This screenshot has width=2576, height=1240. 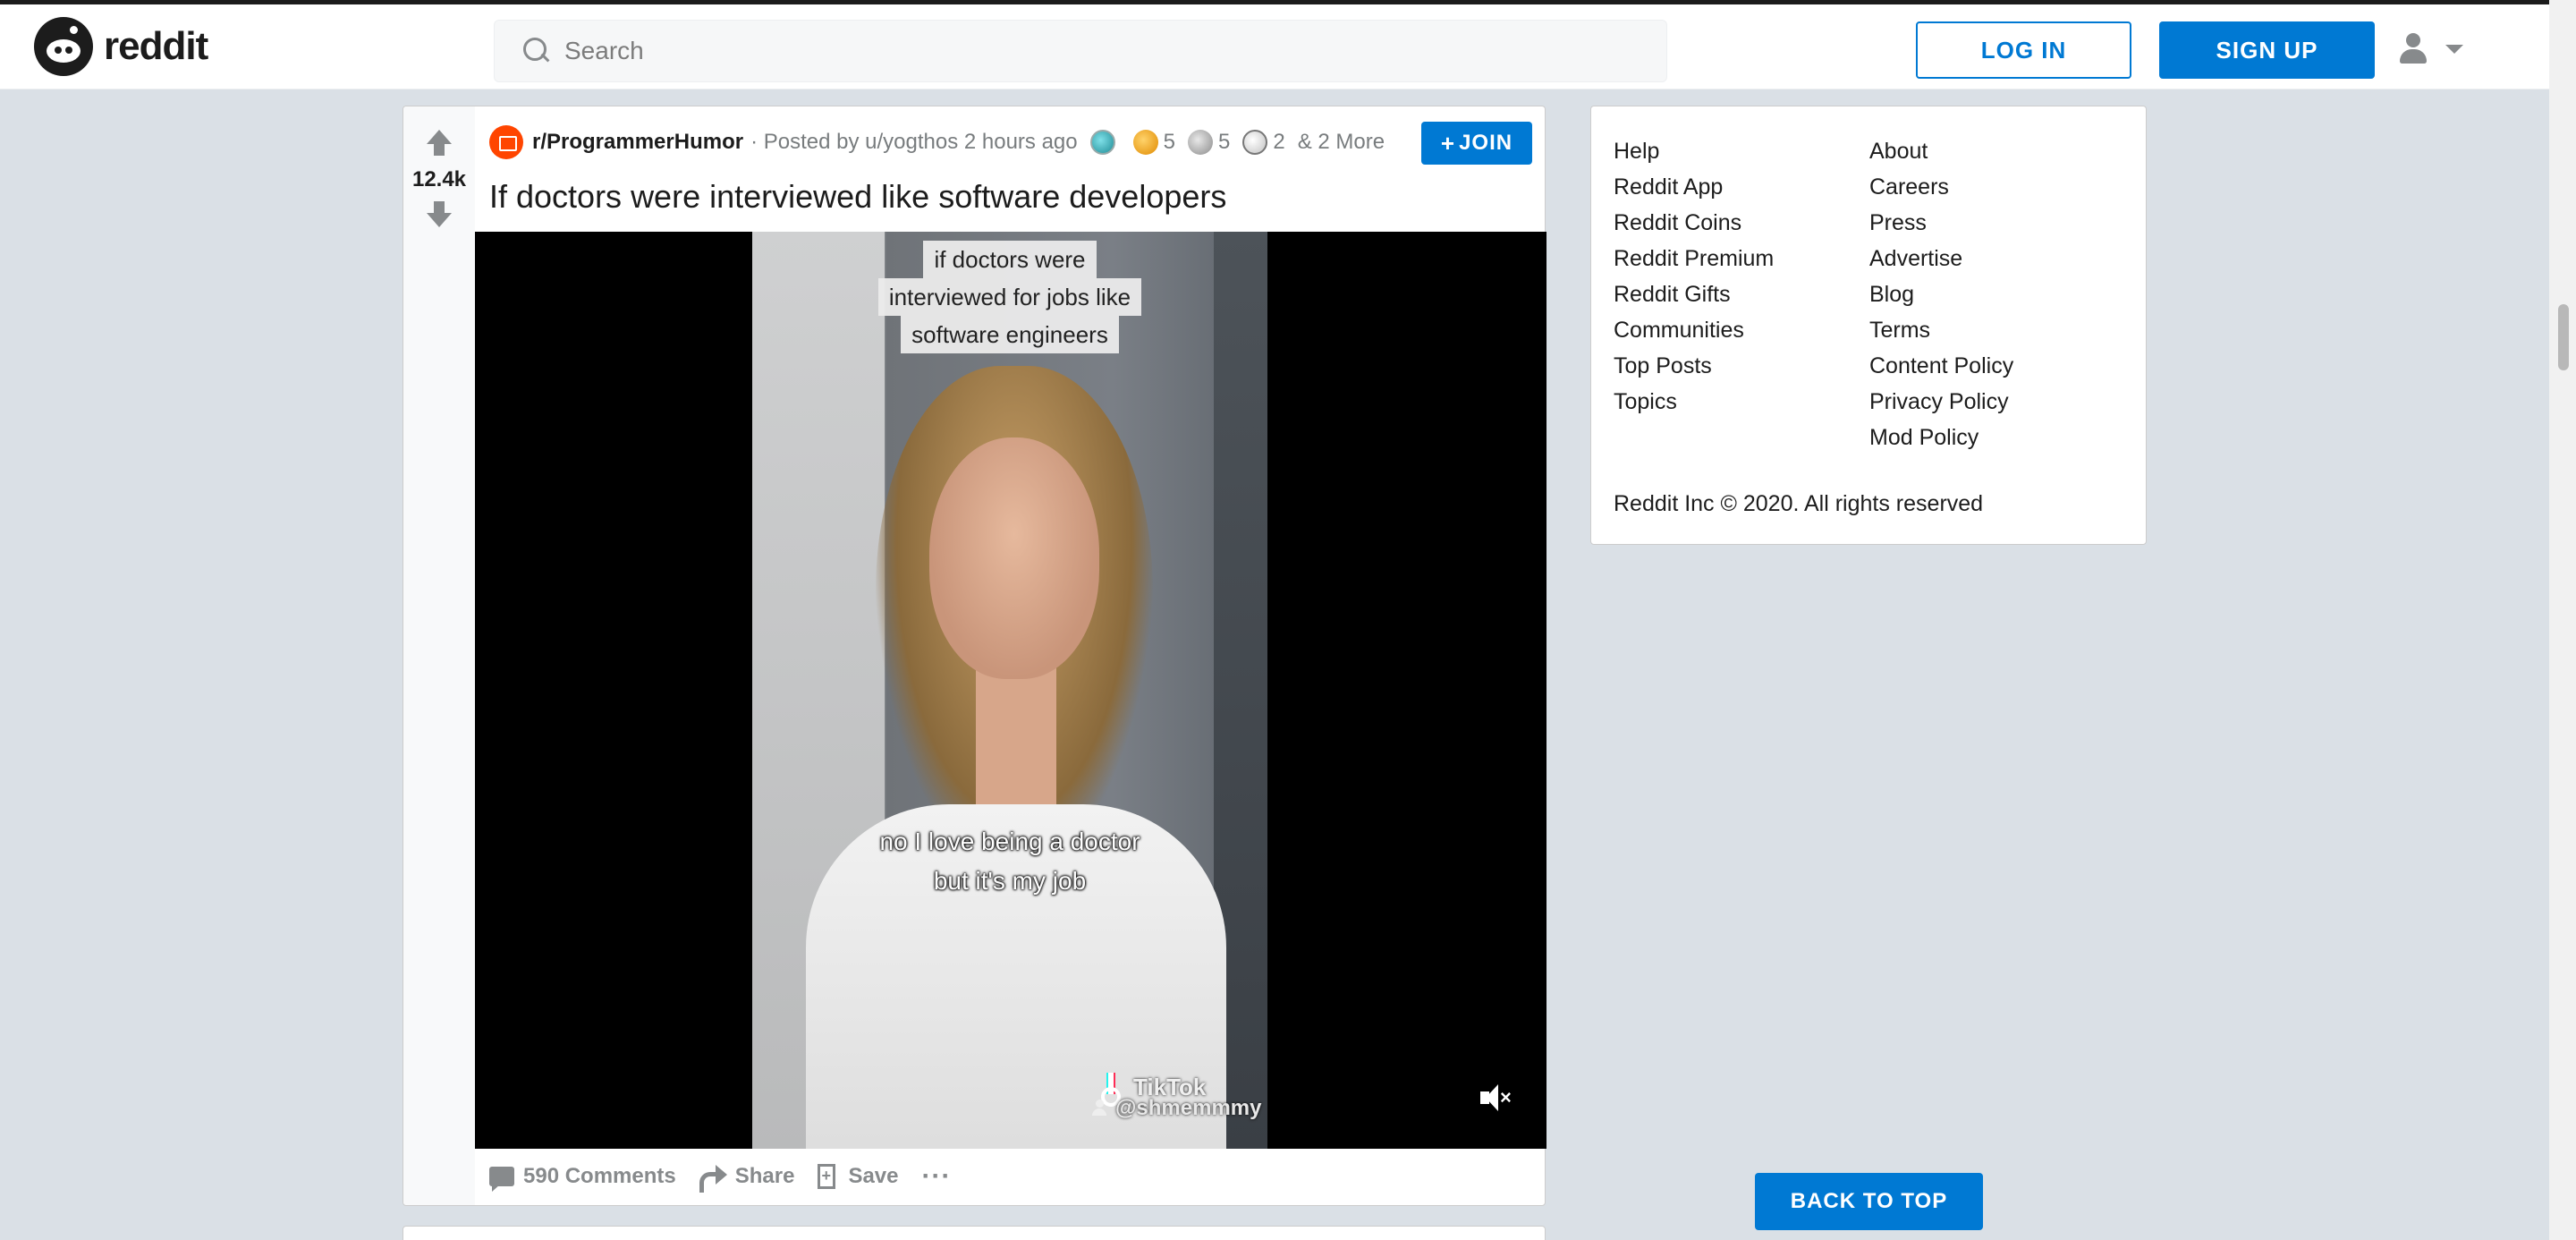 I want to click on footer-link-careers: Careers, so click(x=1941, y=187).